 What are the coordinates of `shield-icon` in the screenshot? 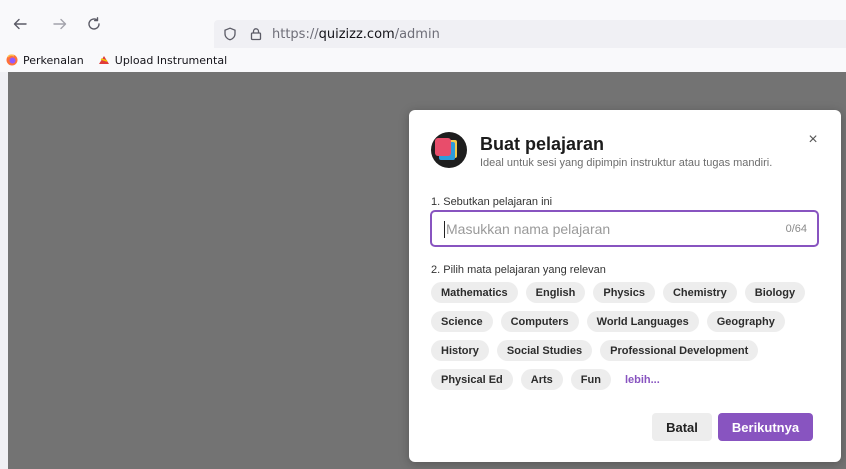 It's located at (230, 34).